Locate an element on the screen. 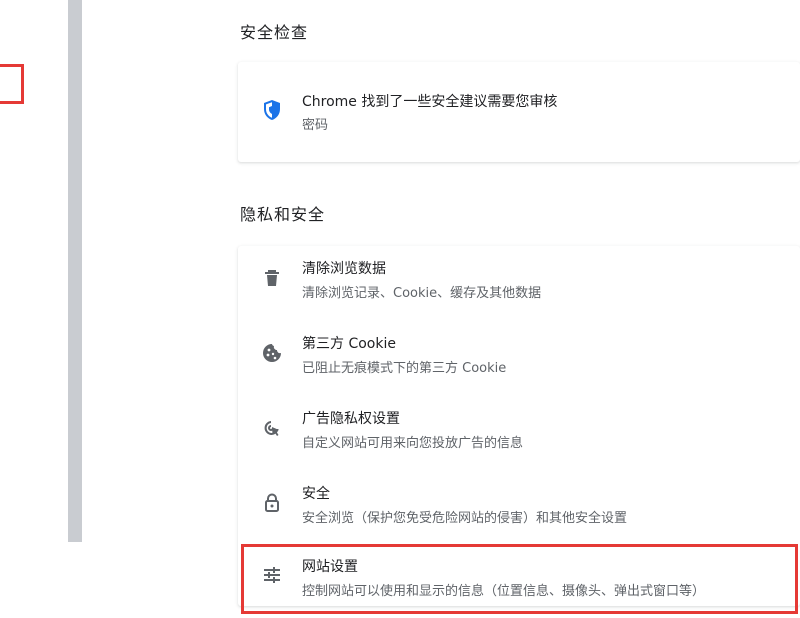 Image resolution: width=800 pixels, height=618 pixels. safety-check-row: Chrome 找到了一些安全建议需要您审核 密码 is located at coordinates (519, 112).